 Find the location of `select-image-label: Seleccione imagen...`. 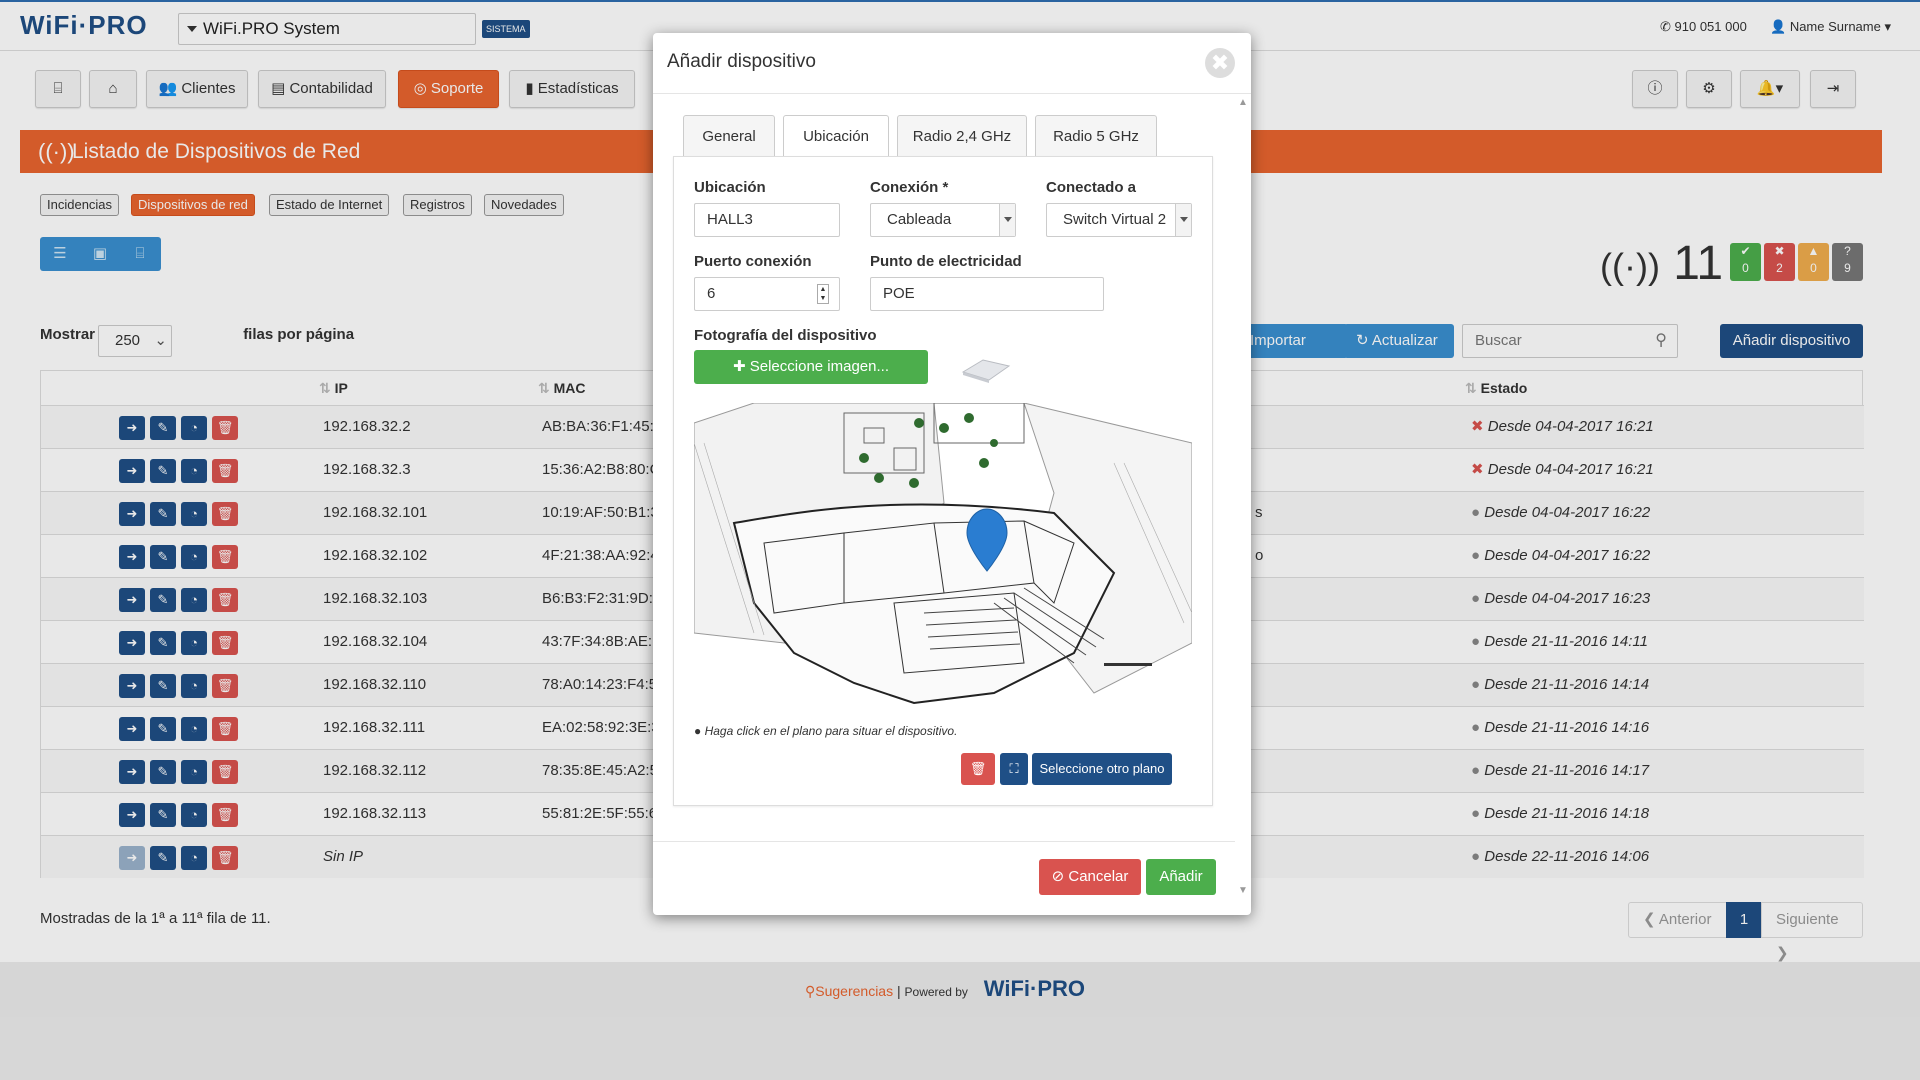

select-image-label: Seleccione imagen... is located at coordinates (819, 366).